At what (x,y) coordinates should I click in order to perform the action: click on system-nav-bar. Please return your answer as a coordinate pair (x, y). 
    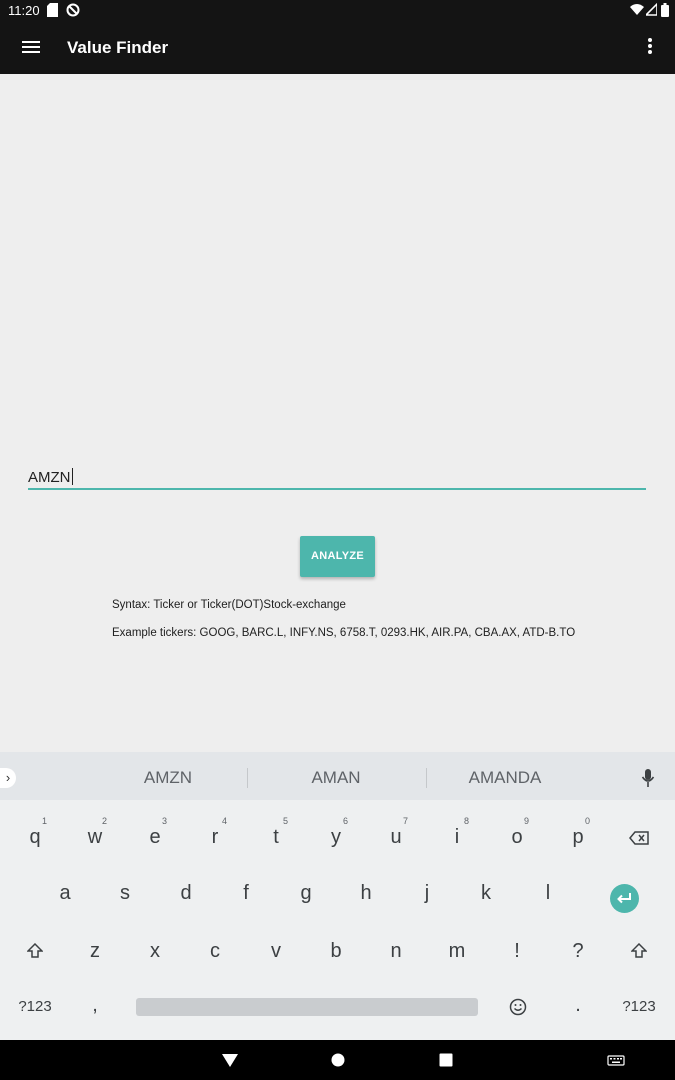
    Looking at the image, I should click on (337, 1060).